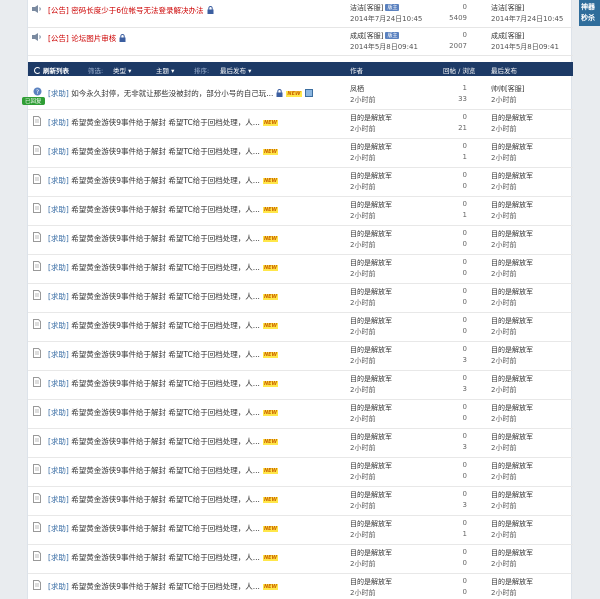 Image resolution: width=600 pixels, height=599 pixels. What do you see at coordinates (87, 38) in the screenshot?
I see `announcement-title: [公告] 论坛图片审核` at bounding box center [87, 38].